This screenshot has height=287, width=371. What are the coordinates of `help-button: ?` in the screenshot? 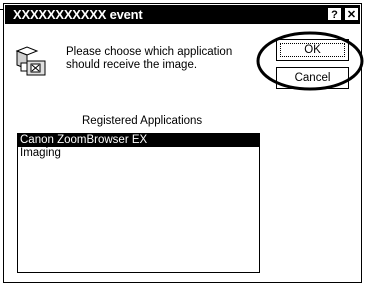 It's located at (334, 14).